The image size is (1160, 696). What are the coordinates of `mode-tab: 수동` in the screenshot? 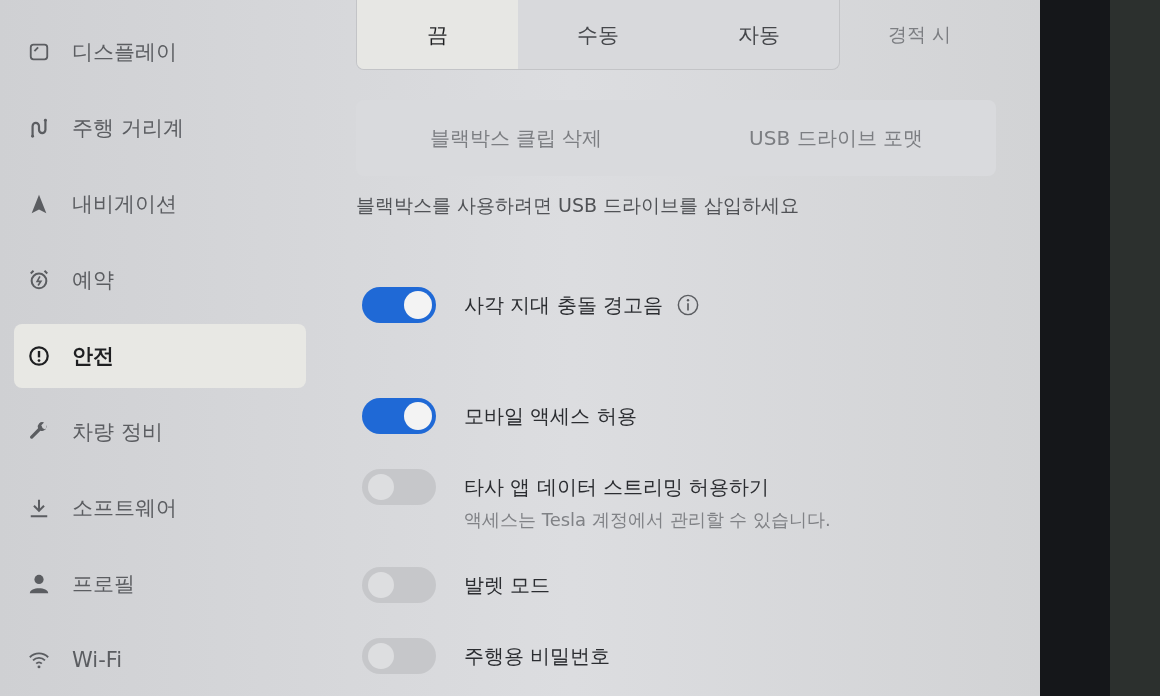 It's located at (598, 34).